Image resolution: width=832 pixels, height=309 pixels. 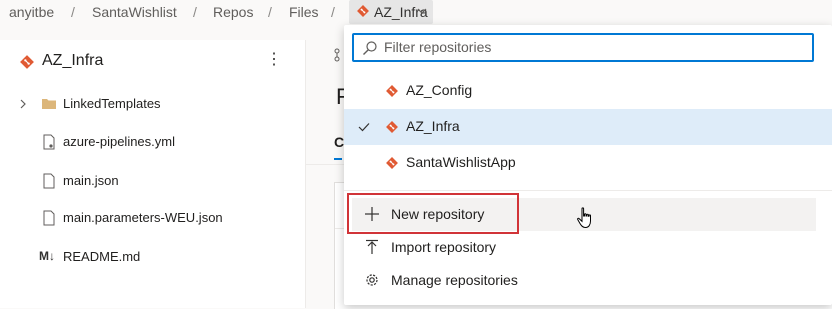 What do you see at coordinates (112, 103) in the screenshot?
I see `tree-item-label: LinkedTemplates` at bounding box center [112, 103].